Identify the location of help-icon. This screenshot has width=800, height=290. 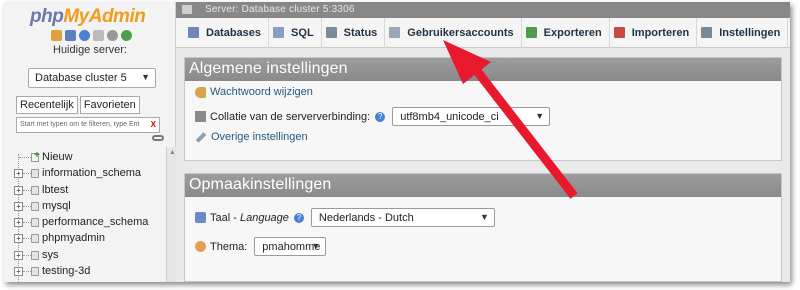
(84, 35).